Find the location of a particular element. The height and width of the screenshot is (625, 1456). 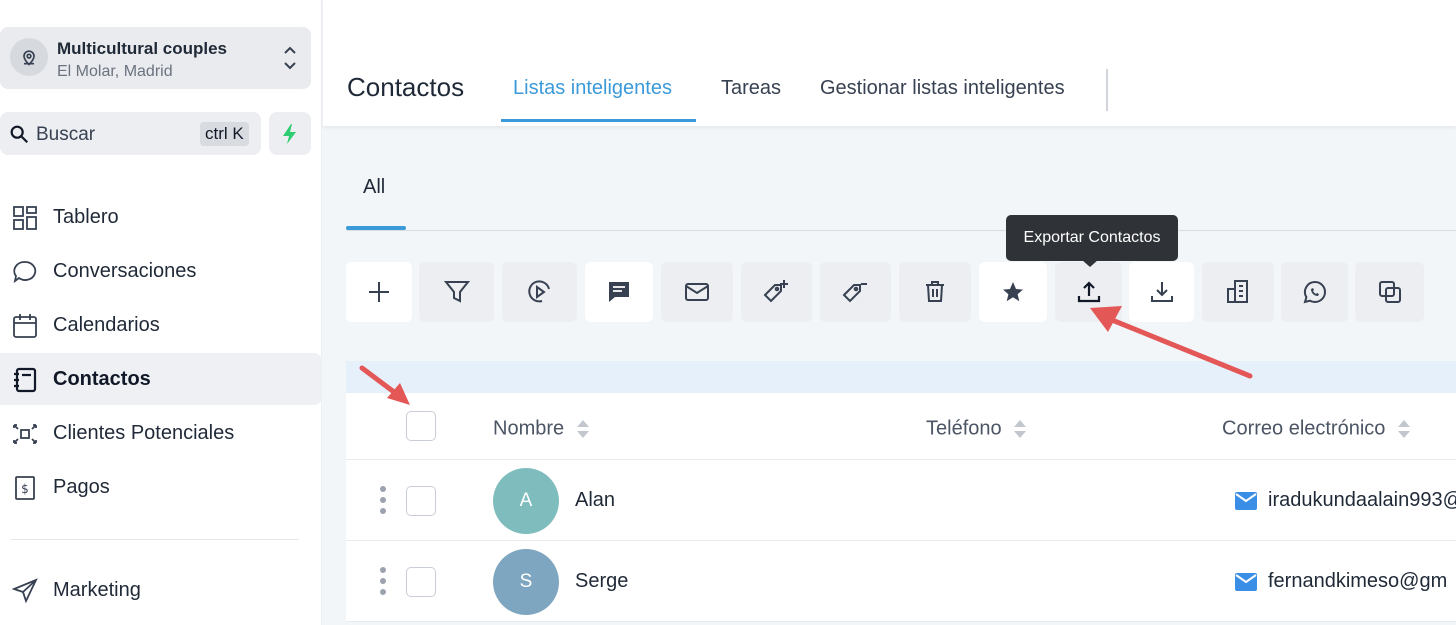

column-label: Nombre is located at coordinates (529, 428).